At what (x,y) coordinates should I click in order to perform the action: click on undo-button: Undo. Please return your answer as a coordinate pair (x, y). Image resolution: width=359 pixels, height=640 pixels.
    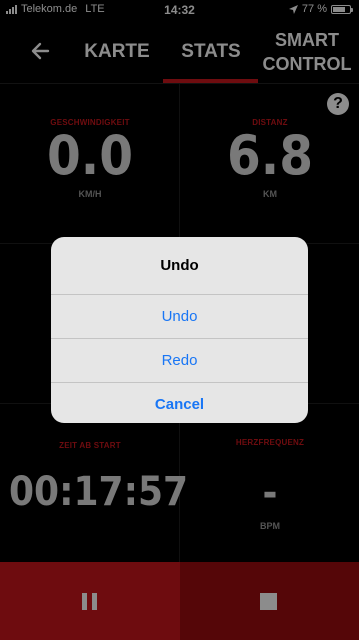
    Looking at the image, I should click on (179, 316).